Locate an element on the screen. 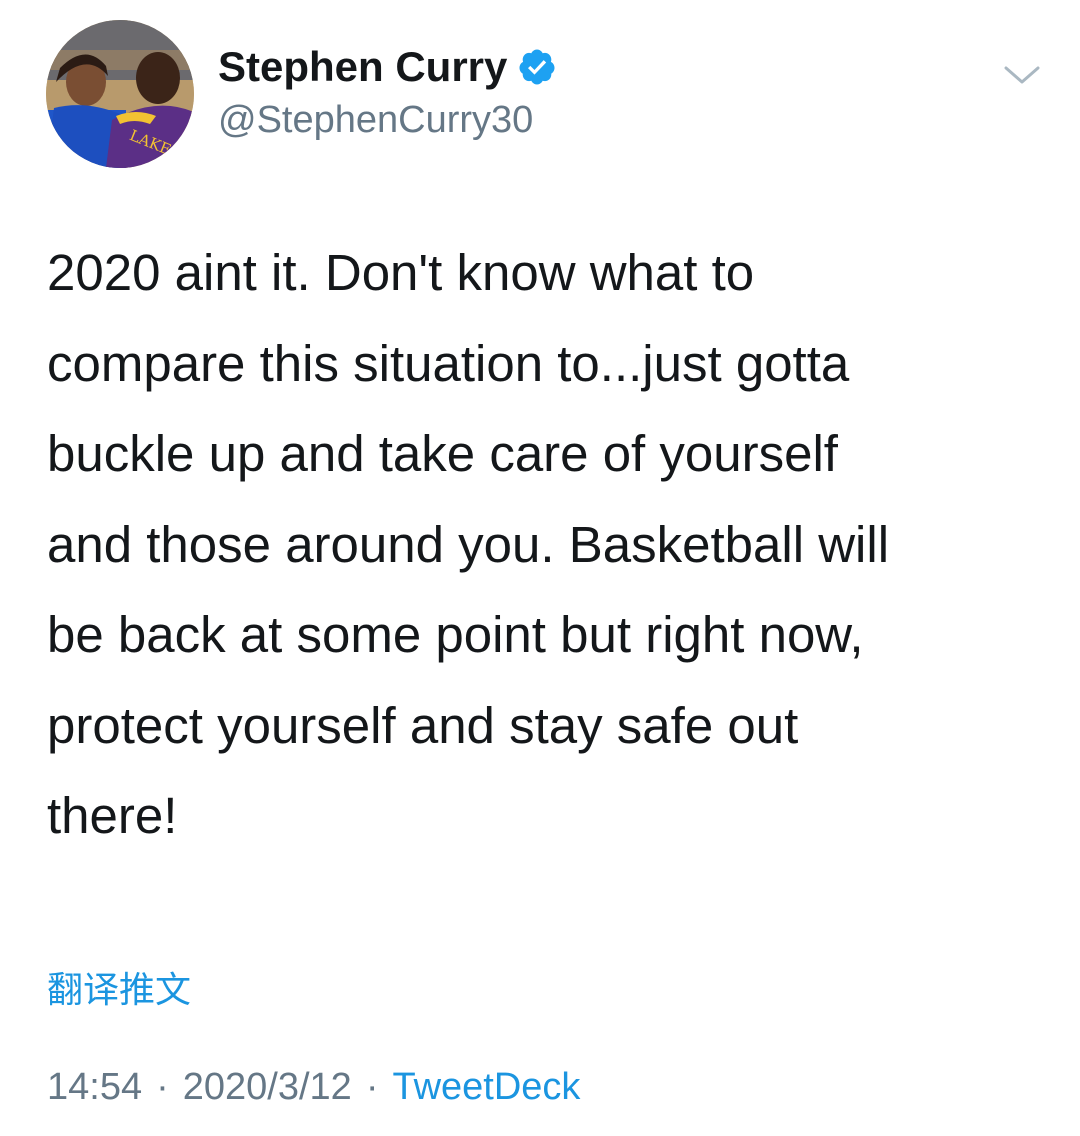 The width and height of the screenshot is (1080, 1136). author-name-row: Stephen Curry is located at coordinates (387, 67).